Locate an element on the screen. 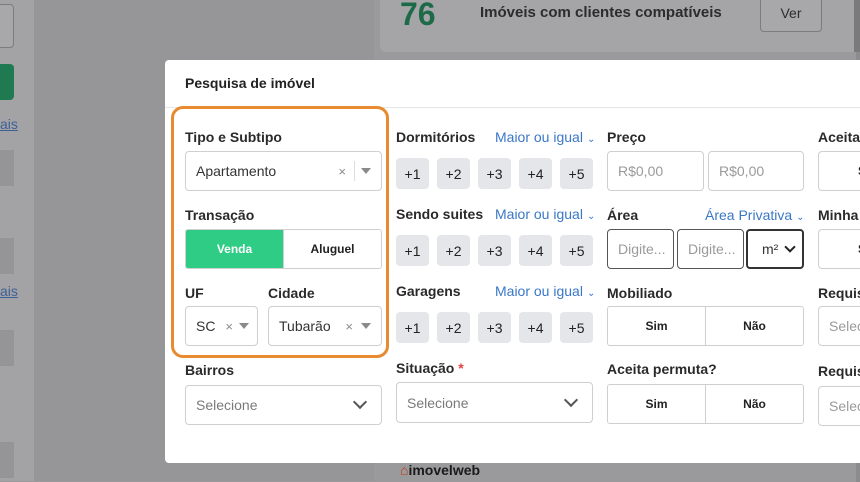  area-unit-select: m² is located at coordinates (775, 249).